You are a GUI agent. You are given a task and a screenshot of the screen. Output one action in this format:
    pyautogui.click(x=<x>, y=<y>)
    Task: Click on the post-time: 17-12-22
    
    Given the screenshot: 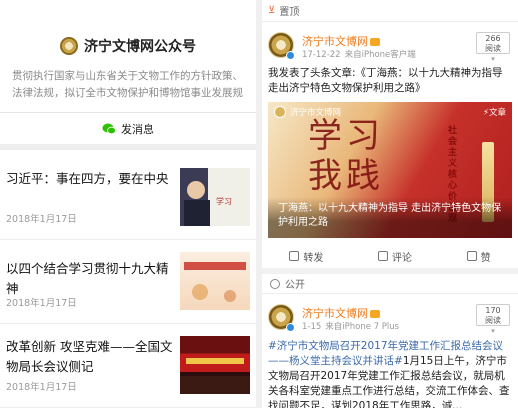 What is the action you would take?
    pyautogui.click(x=321, y=55)
    